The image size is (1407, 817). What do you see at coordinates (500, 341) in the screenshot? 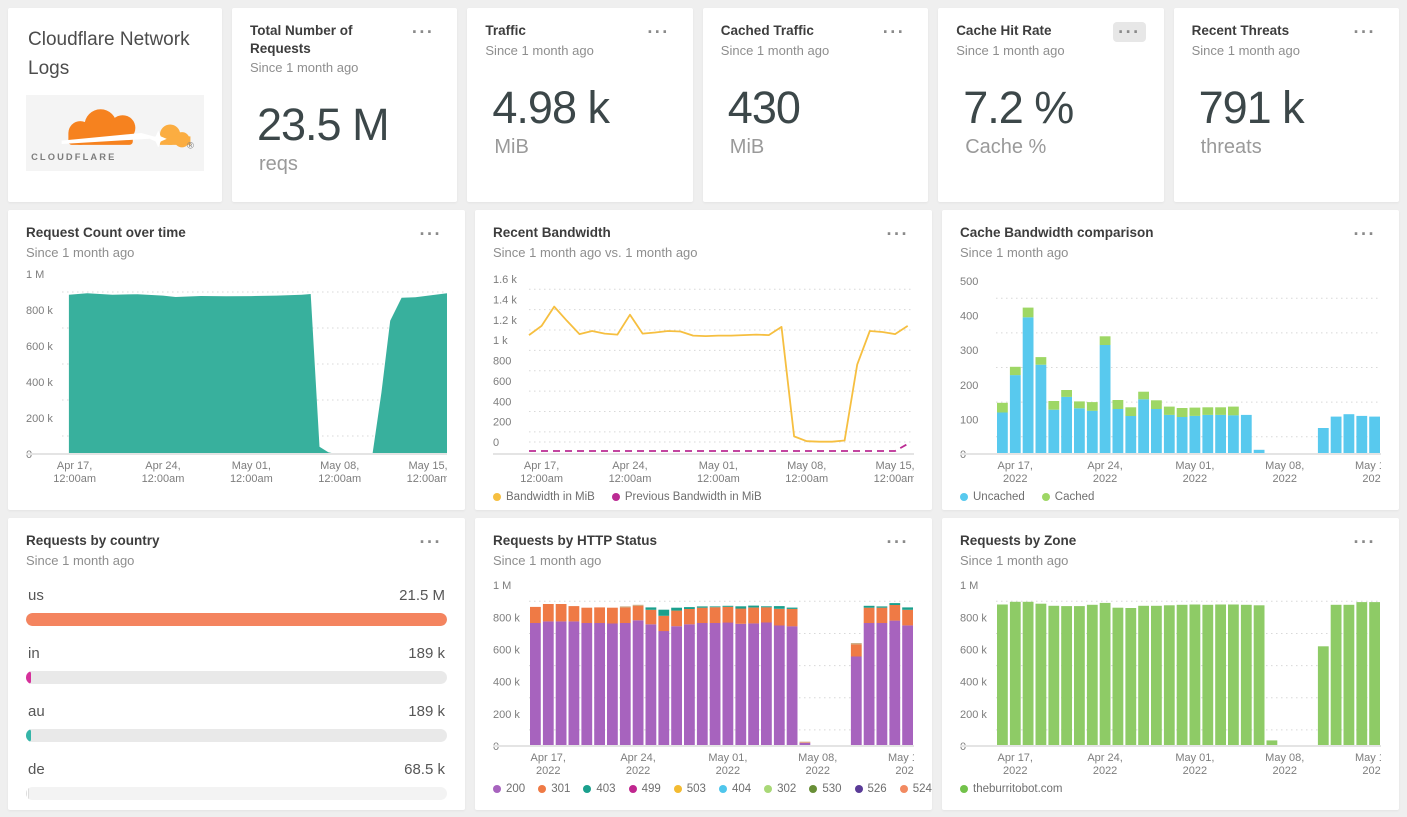
I see `svg-text: 1 k` at bounding box center [500, 341].